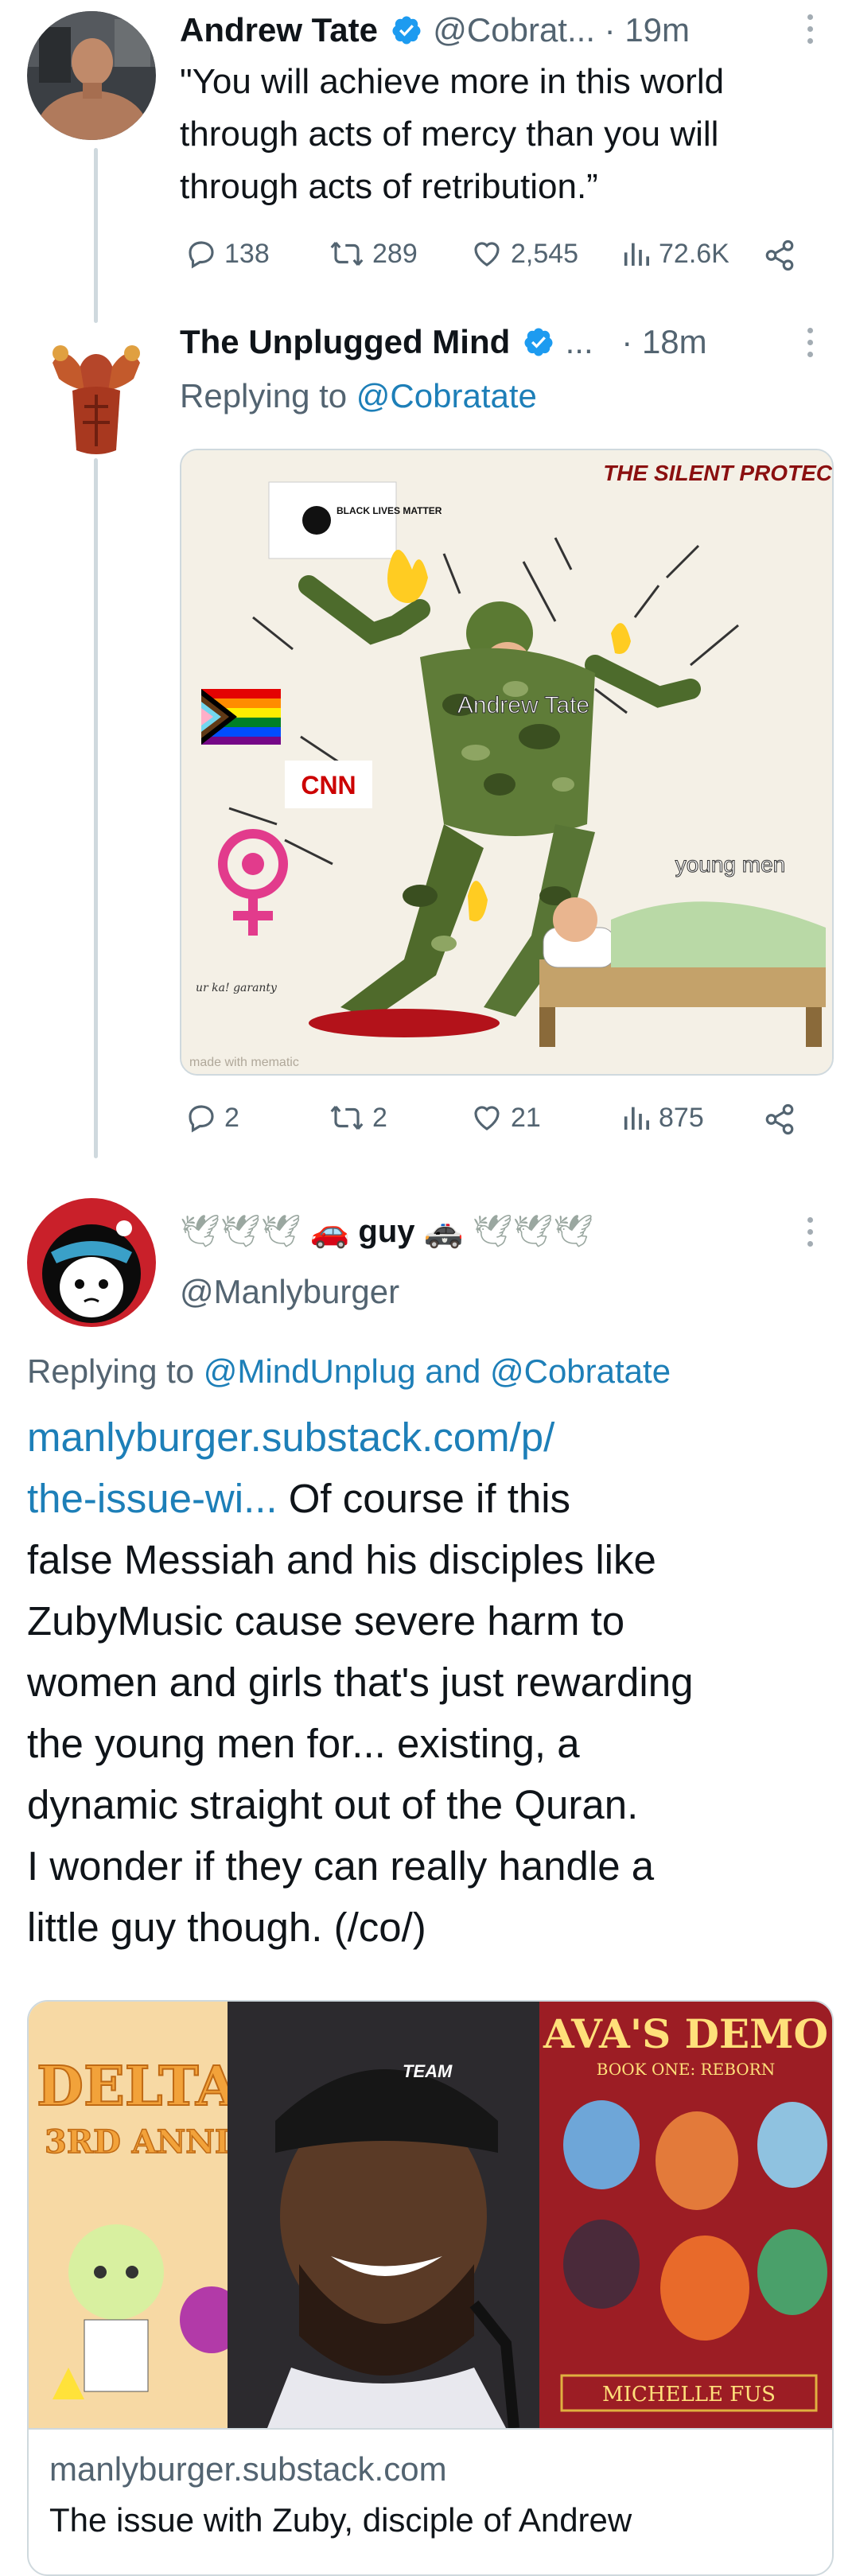 Image resolution: width=852 pixels, height=2576 pixels. What do you see at coordinates (689, 2395) in the screenshot?
I see `card-right-author: MICHELLE FUS` at bounding box center [689, 2395].